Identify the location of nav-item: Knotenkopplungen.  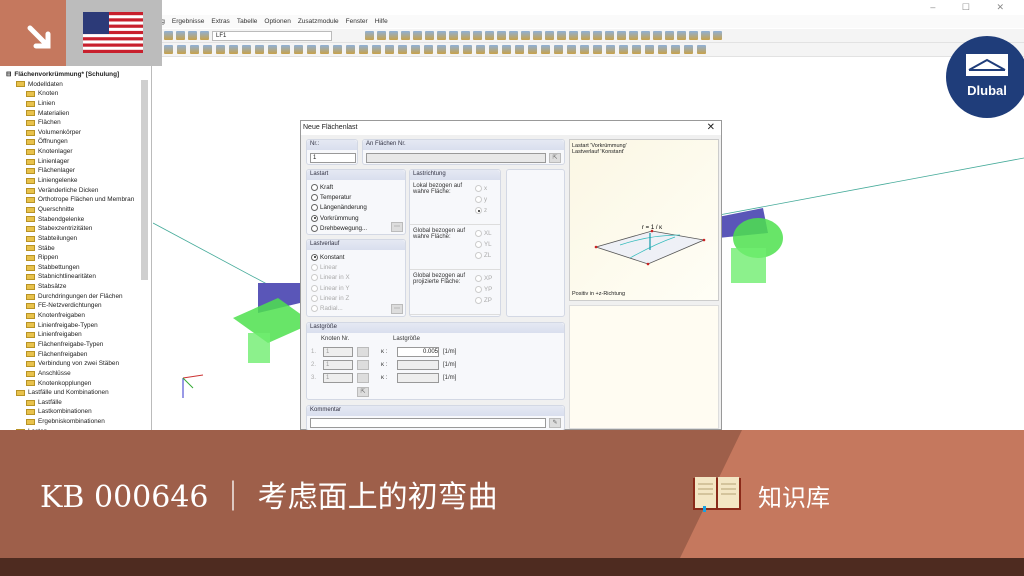
(78, 384).